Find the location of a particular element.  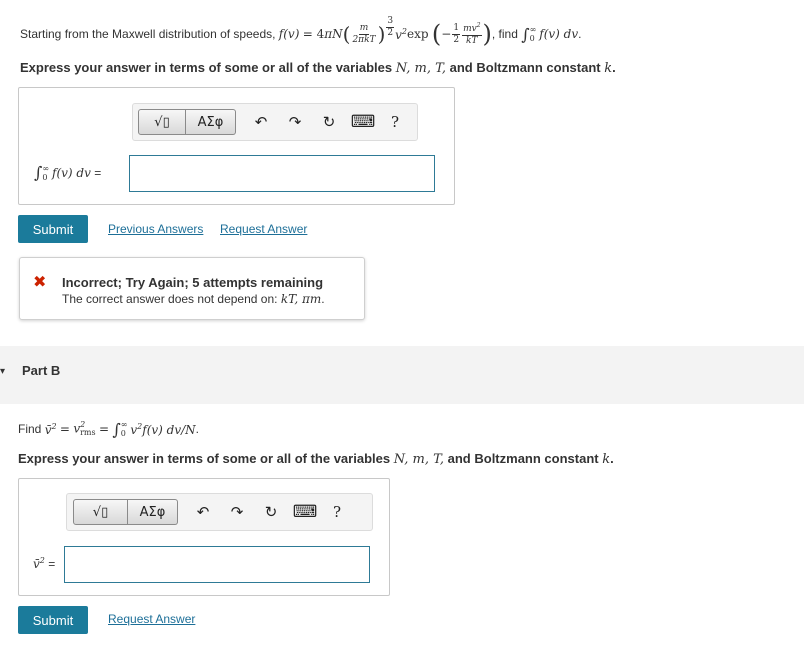

symbols-button: ΑΣφ is located at coordinates (211, 122).